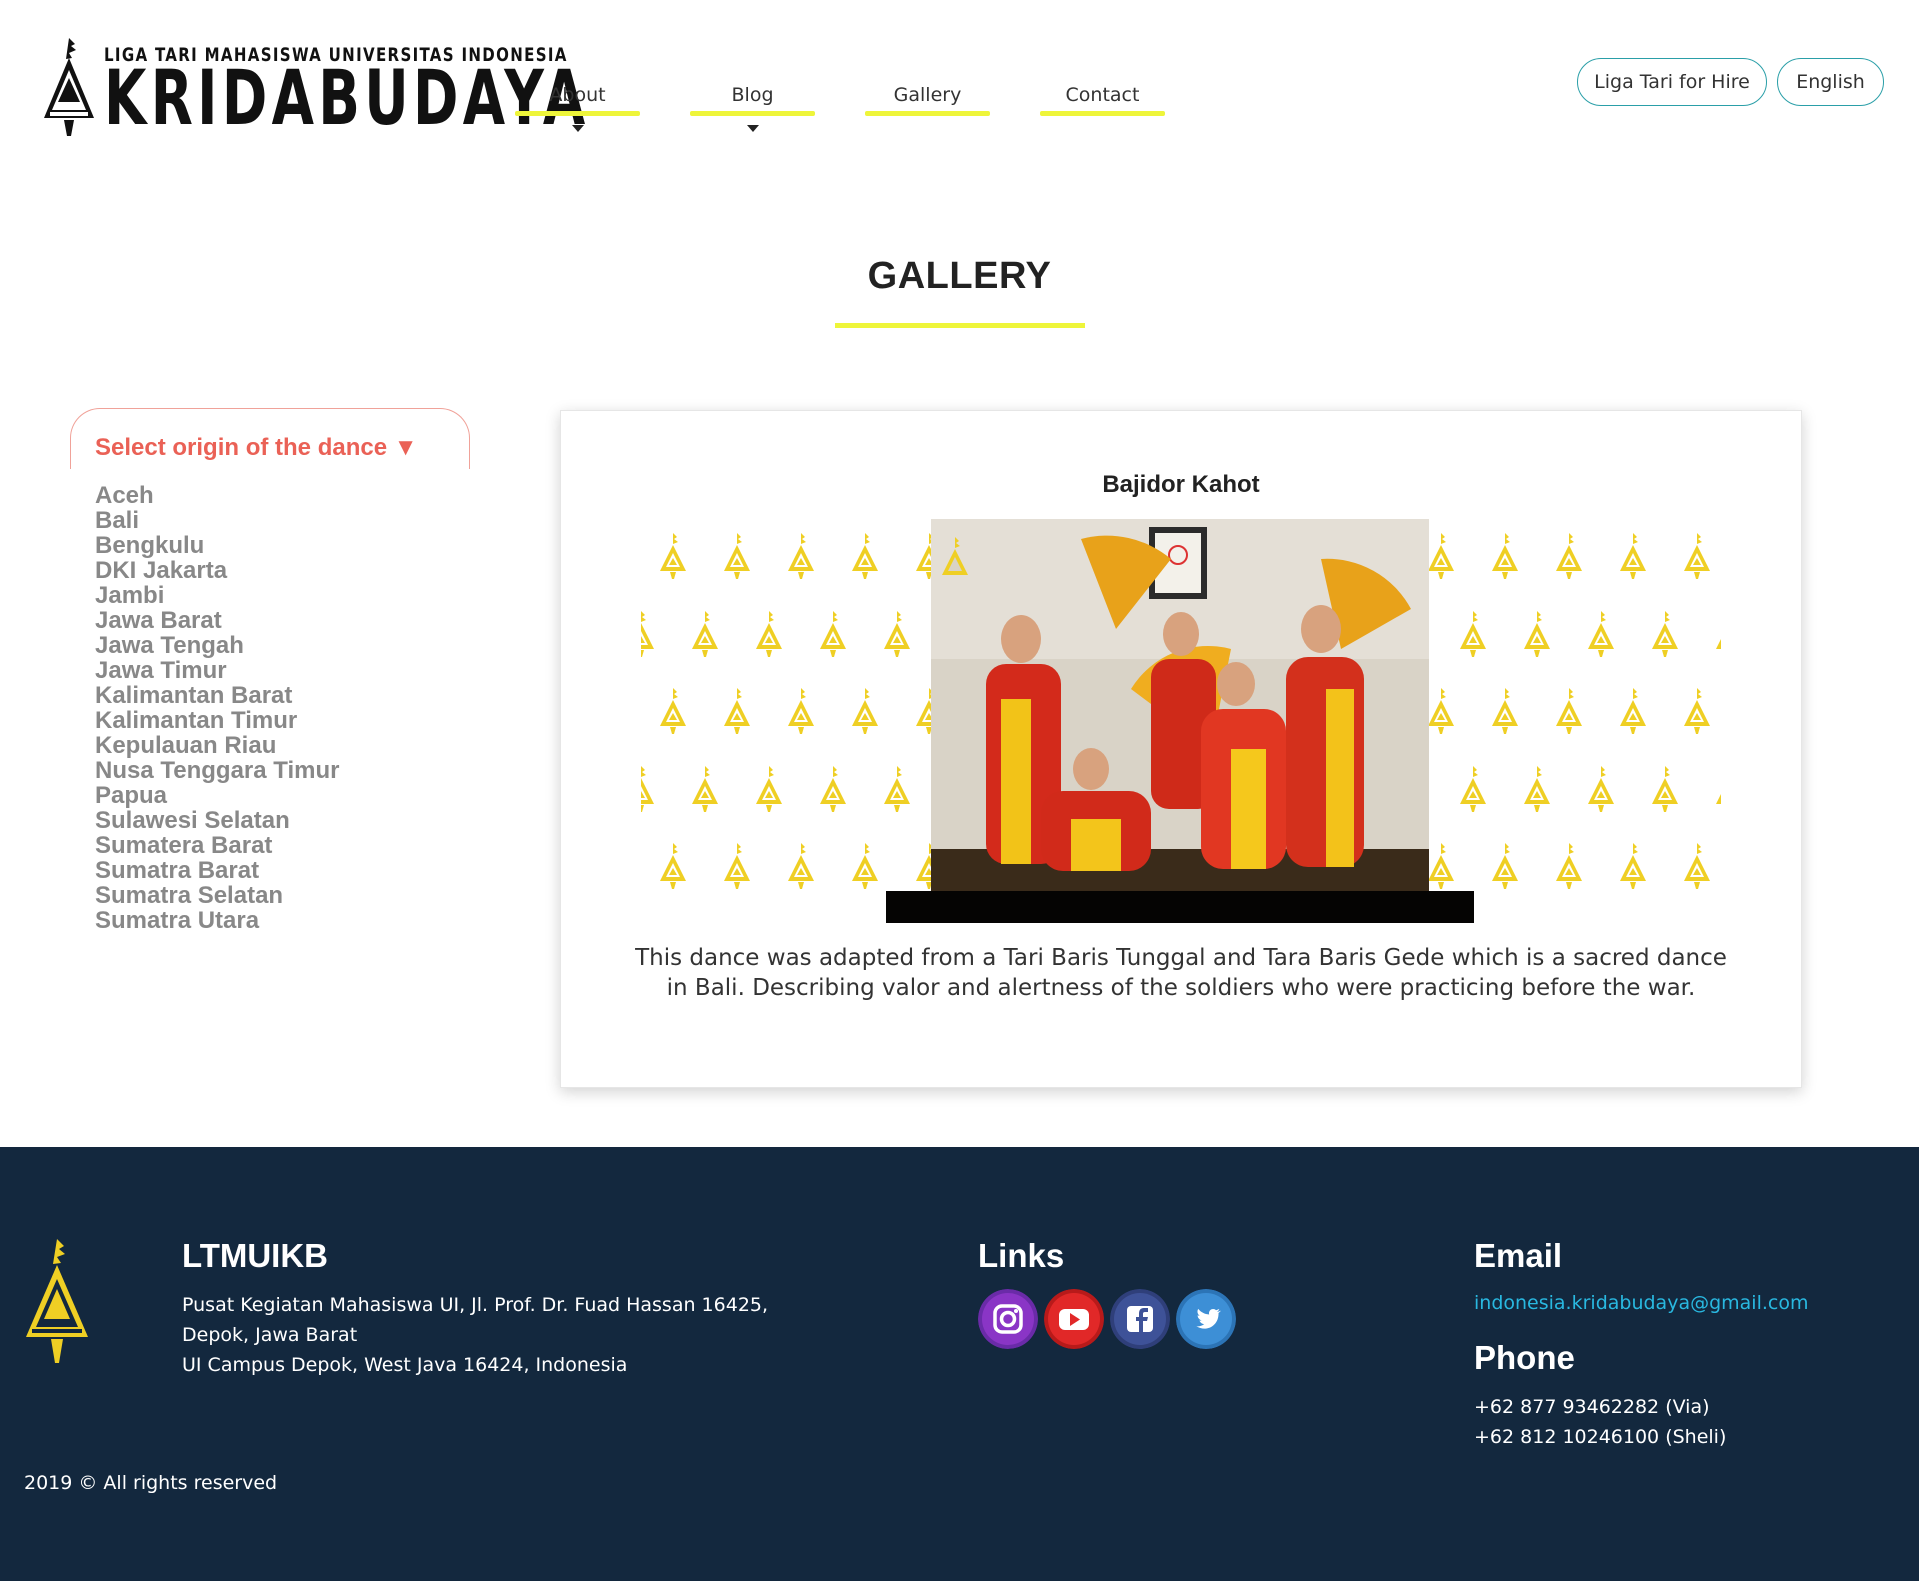 This screenshot has width=1919, height=1581. What do you see at coordinates (256, 447) in the screenshot?
I see `origin-select-label: Select origin of the dance ▼` at bounding box center [256, 447].